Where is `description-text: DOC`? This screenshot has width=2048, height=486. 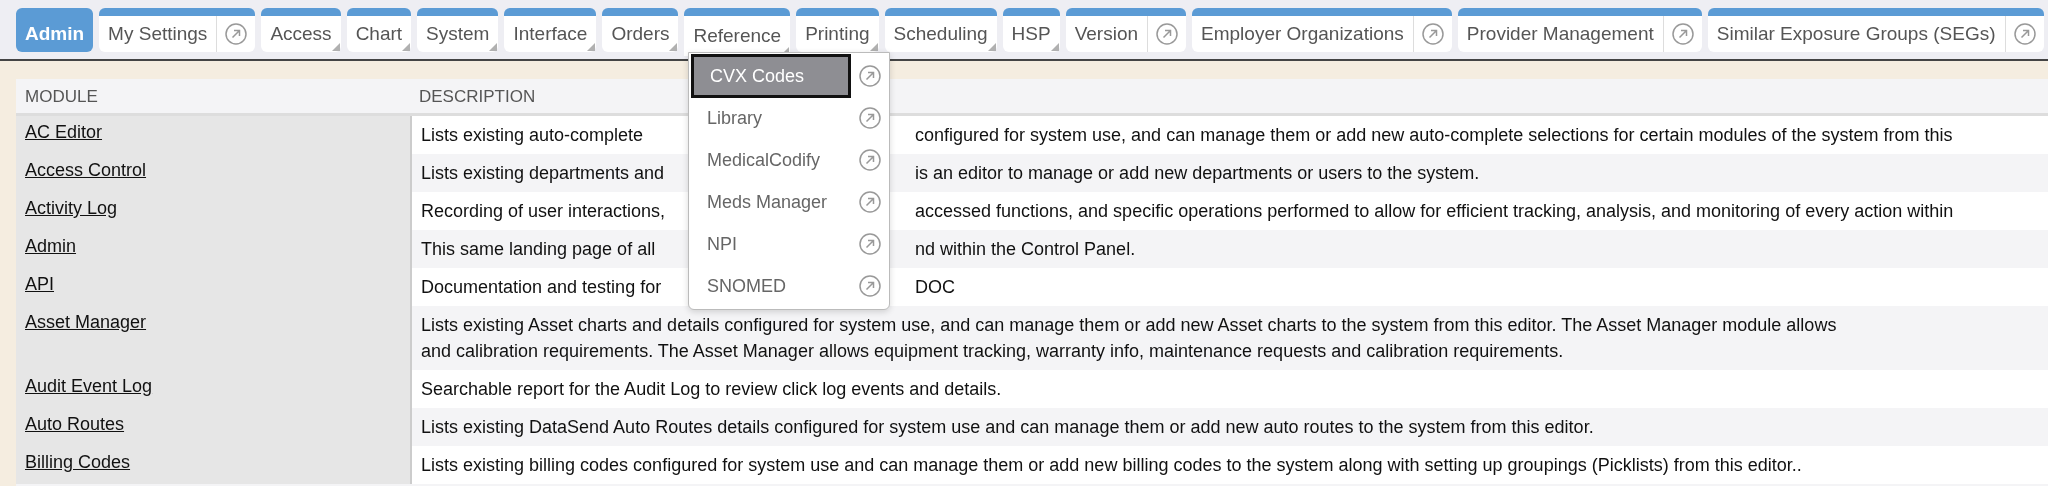 description-text: DOC is located at coordinates (935, 287).